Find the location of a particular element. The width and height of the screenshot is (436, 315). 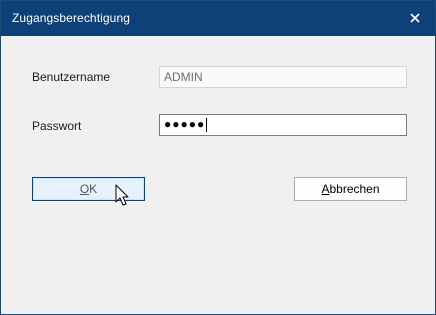

ok-label-rest: K is located at coordinates (93, 189).